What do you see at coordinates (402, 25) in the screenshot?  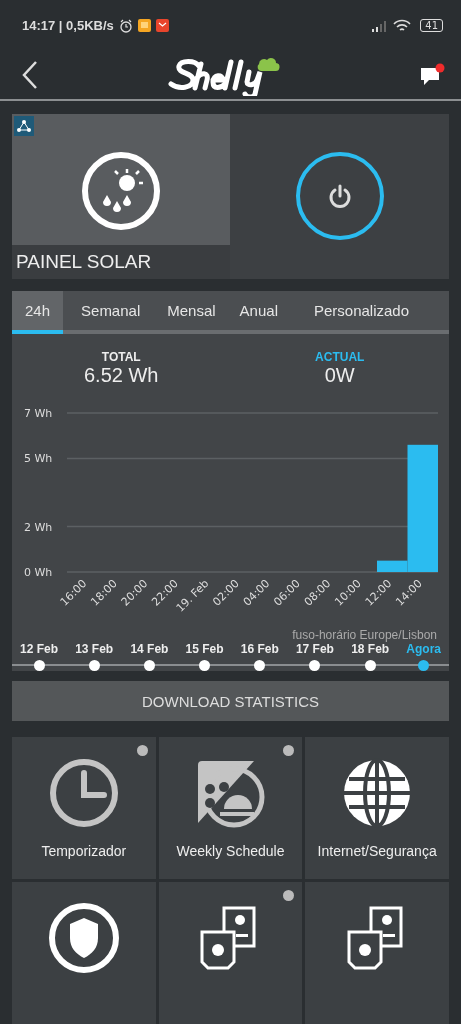 I see `wifi-icon` at bounding box center [402, 25].